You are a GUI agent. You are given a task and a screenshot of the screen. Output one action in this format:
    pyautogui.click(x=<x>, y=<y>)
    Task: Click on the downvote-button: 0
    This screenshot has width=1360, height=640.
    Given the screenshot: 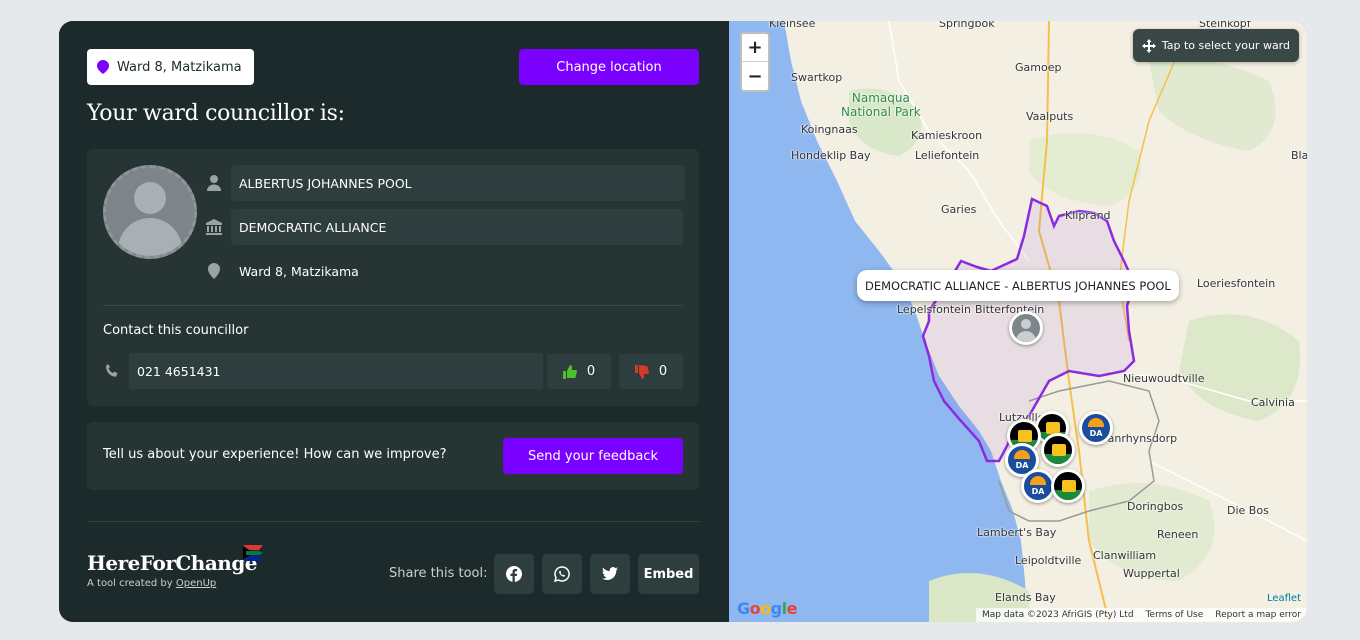 What is the action you would take?
    pyautogui.click(x=651, y=371)
    